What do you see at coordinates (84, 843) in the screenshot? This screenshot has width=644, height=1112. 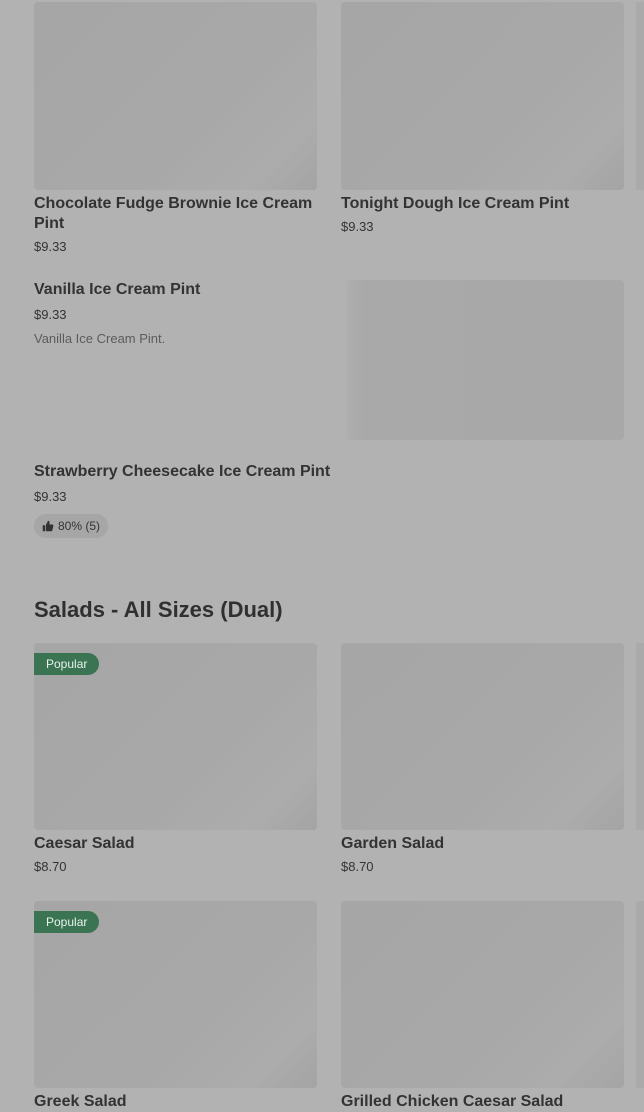 I see `item-name: Caesar Salad` at bounding box center [84, 843].